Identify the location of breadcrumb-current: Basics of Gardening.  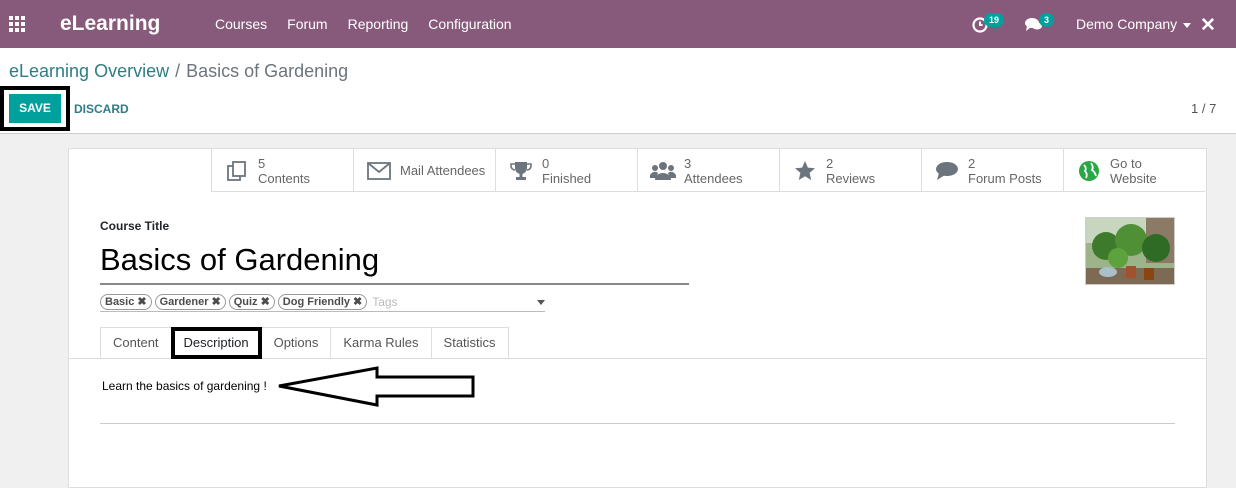
(267, 71).